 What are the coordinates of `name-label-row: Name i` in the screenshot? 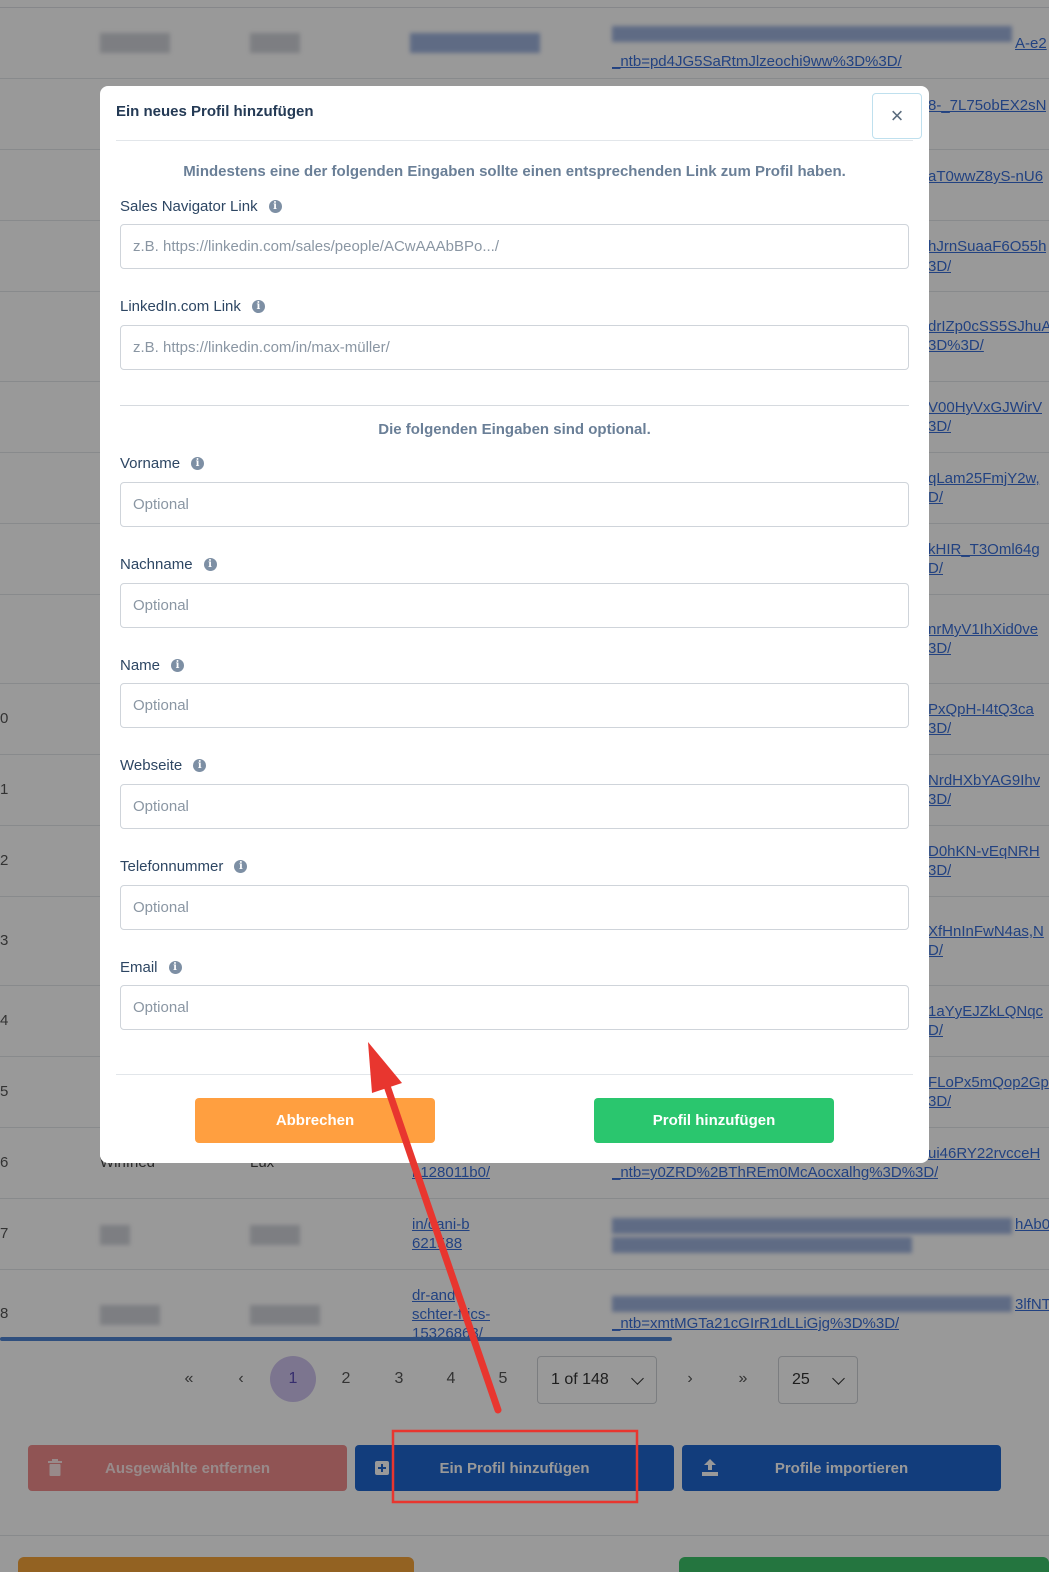 It's located at (152, 665).